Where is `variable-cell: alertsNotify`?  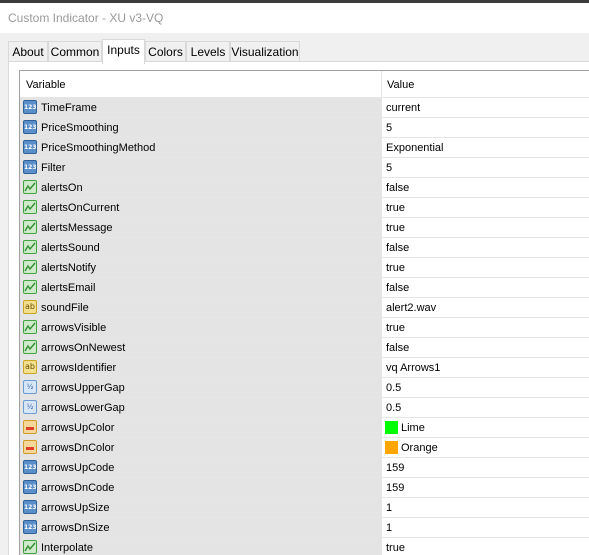
variable-cell: alertsNotify is located at coordinates (200, 267).